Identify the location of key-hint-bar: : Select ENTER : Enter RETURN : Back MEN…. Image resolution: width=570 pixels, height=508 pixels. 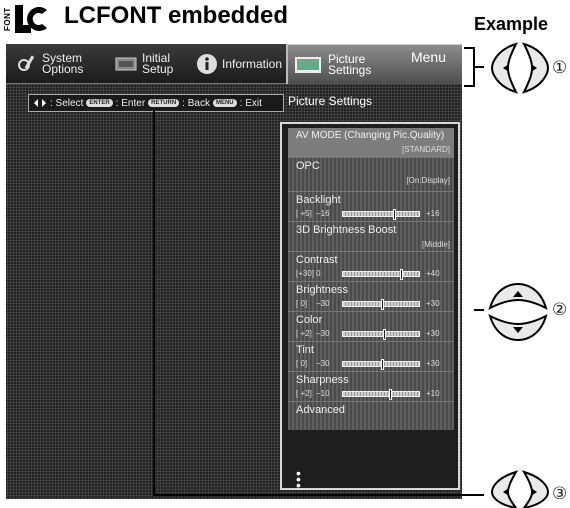
(156, 103).